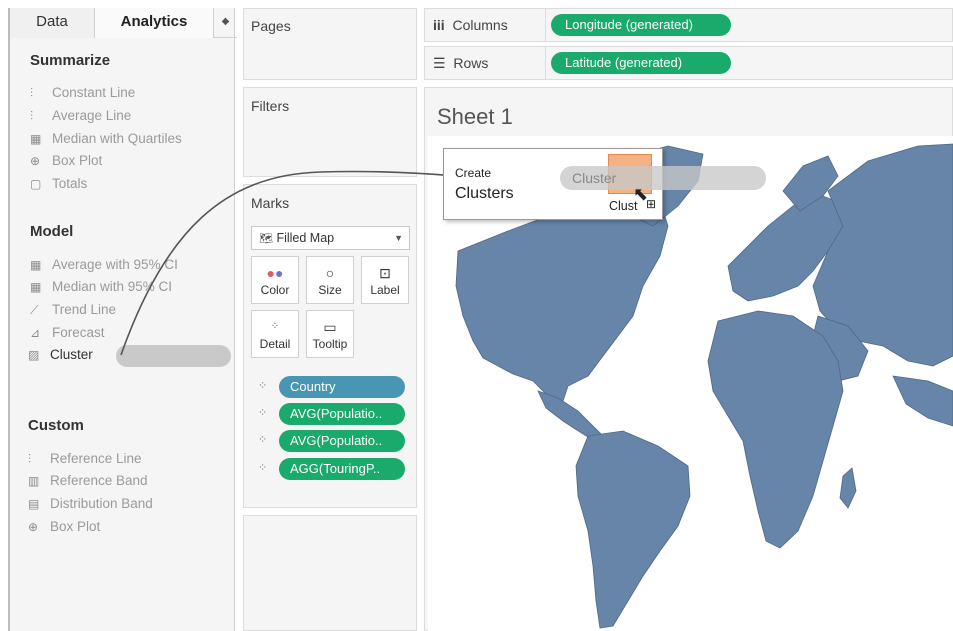 The image size is (953, 631). I want to click on dragged-cluster-label: Cluster, so click(594, 178).